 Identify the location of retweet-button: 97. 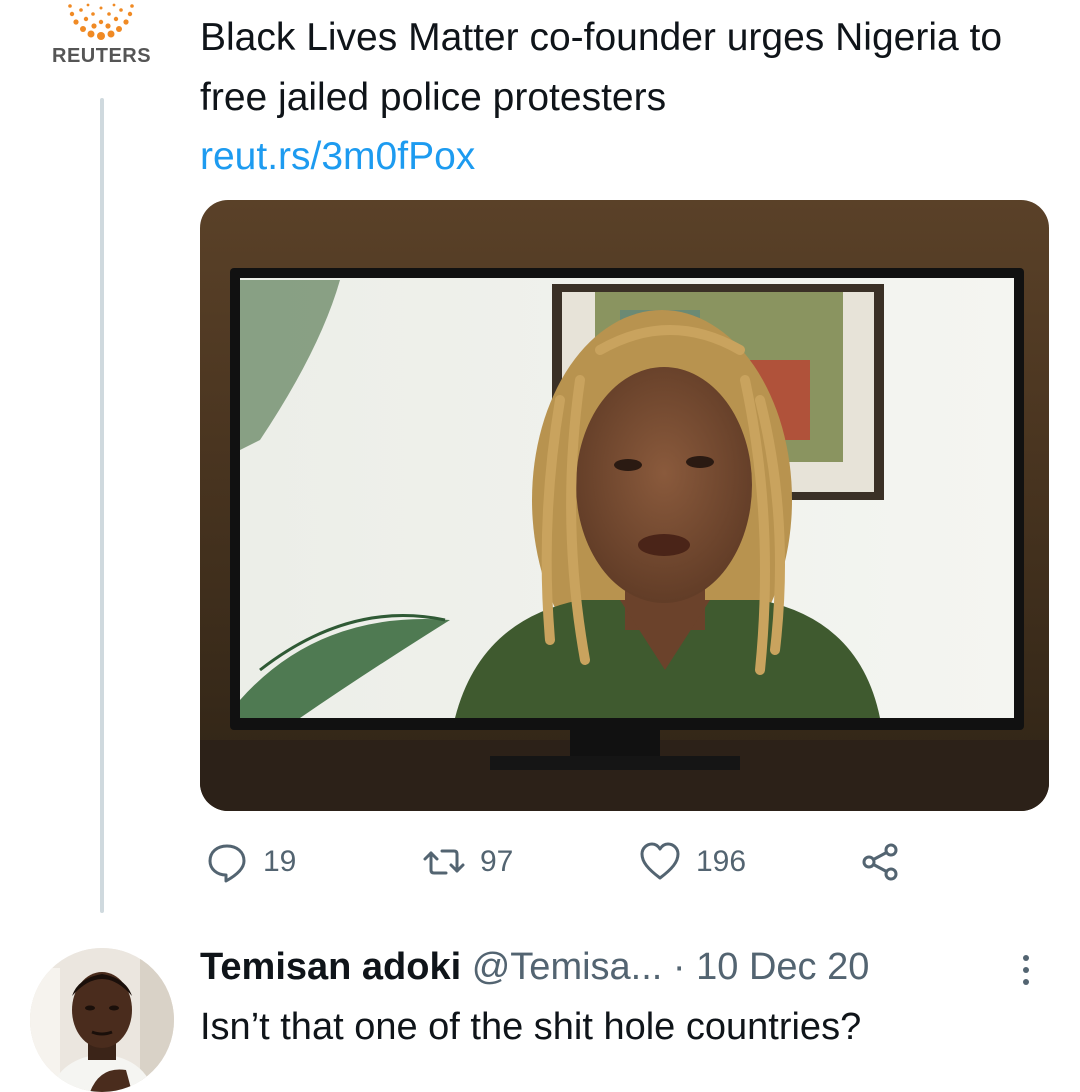
(467, 862).